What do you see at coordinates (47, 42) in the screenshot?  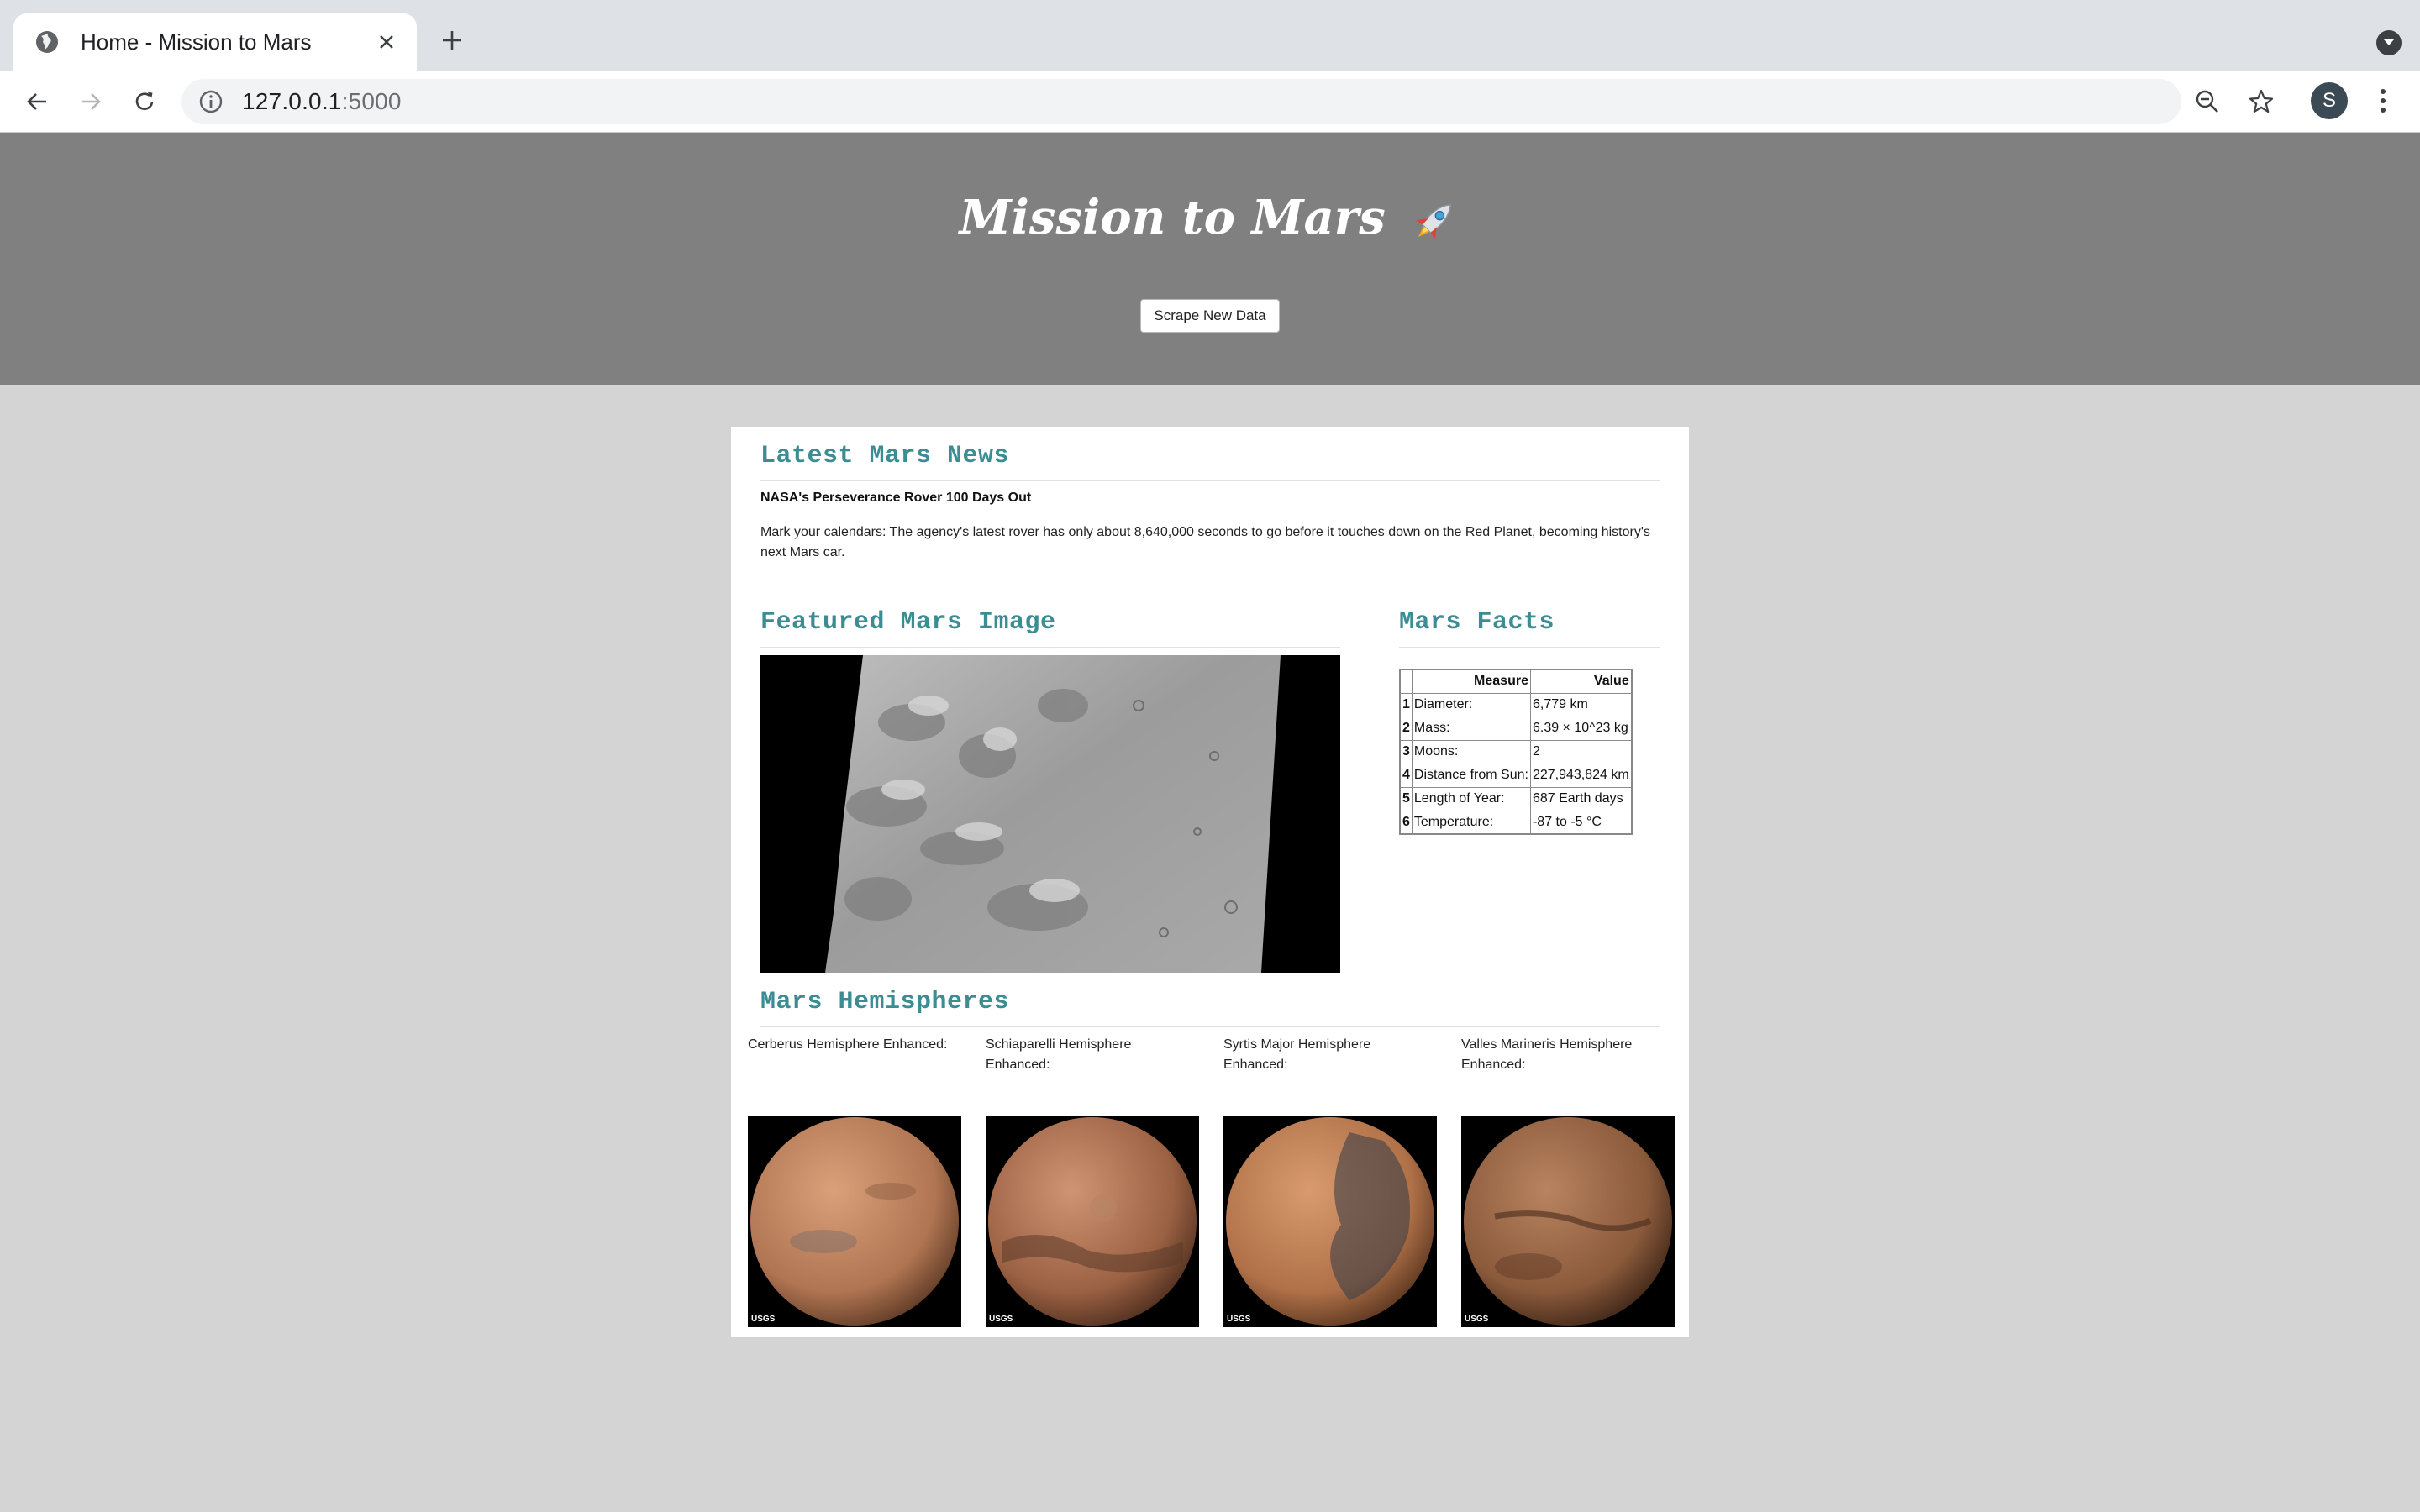 I see `globe-icon` at bounding box center [47, 42].